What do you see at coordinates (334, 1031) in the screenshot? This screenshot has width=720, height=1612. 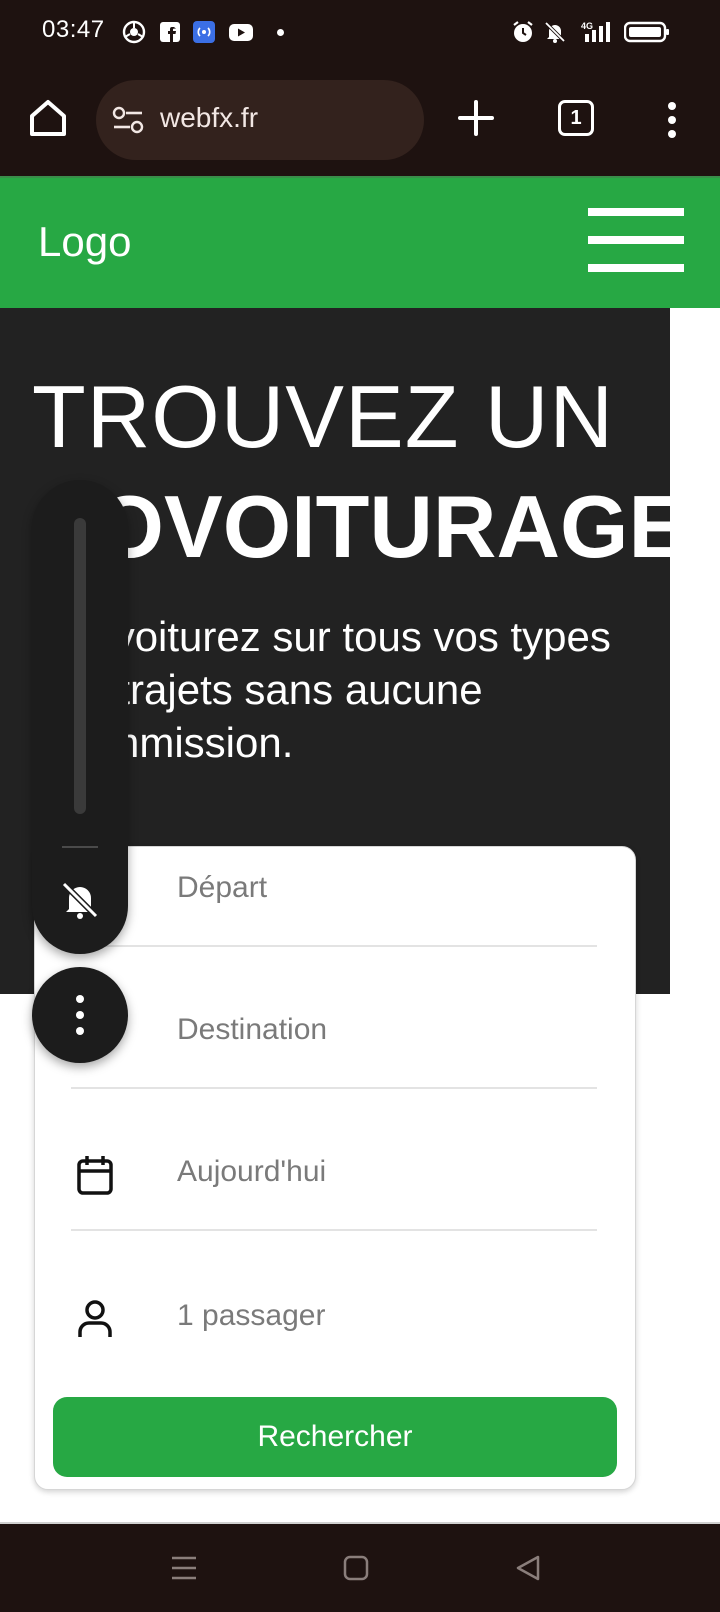 I see `destination-field: Destination` at bounding box center [334, 1031].